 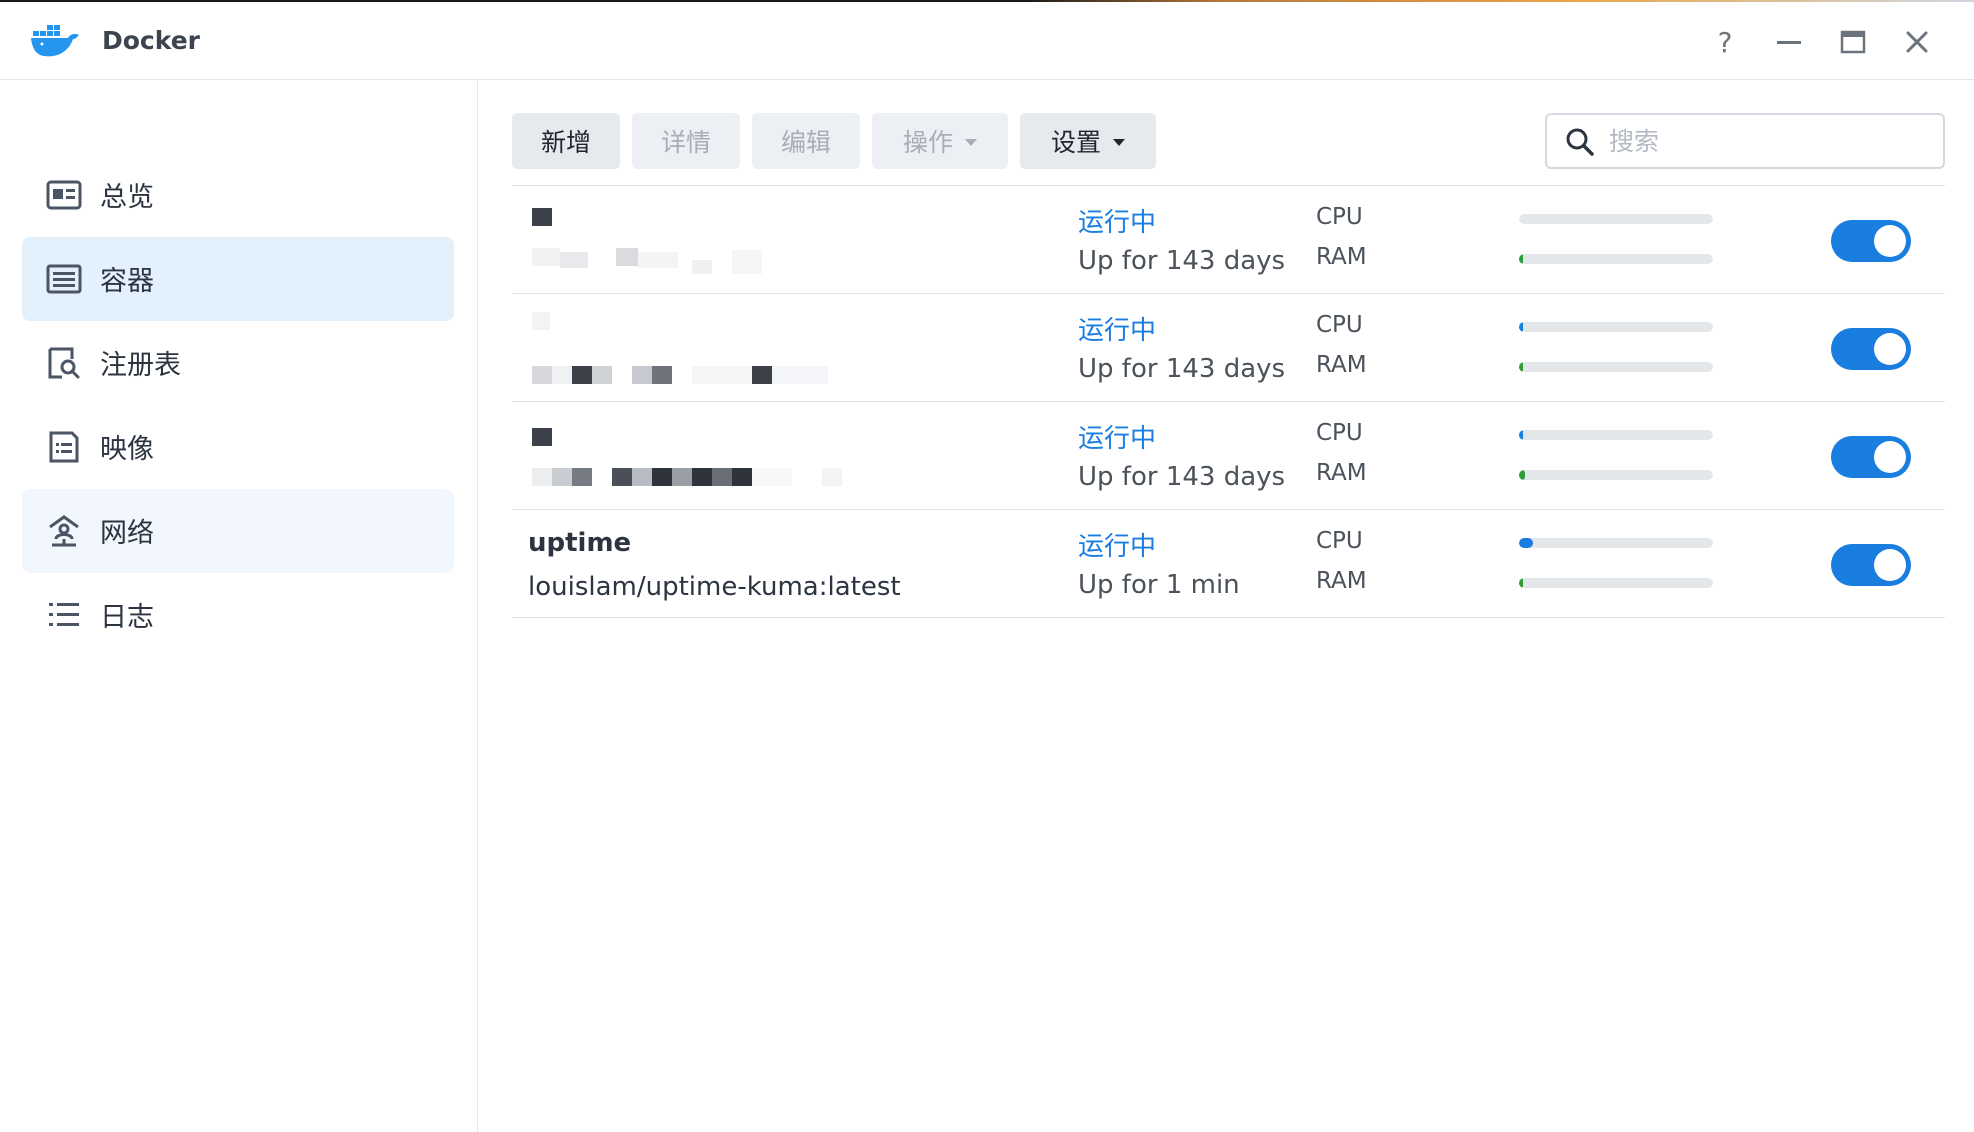 I want to click on sidebar-item-network: 网络, so click(x=238, y=531).